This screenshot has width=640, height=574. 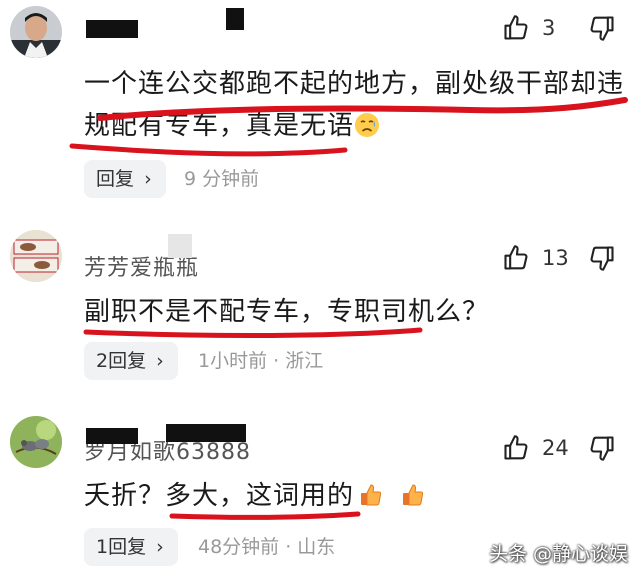 I want to click on comment-actions: 24, so click(x=540, y=450).